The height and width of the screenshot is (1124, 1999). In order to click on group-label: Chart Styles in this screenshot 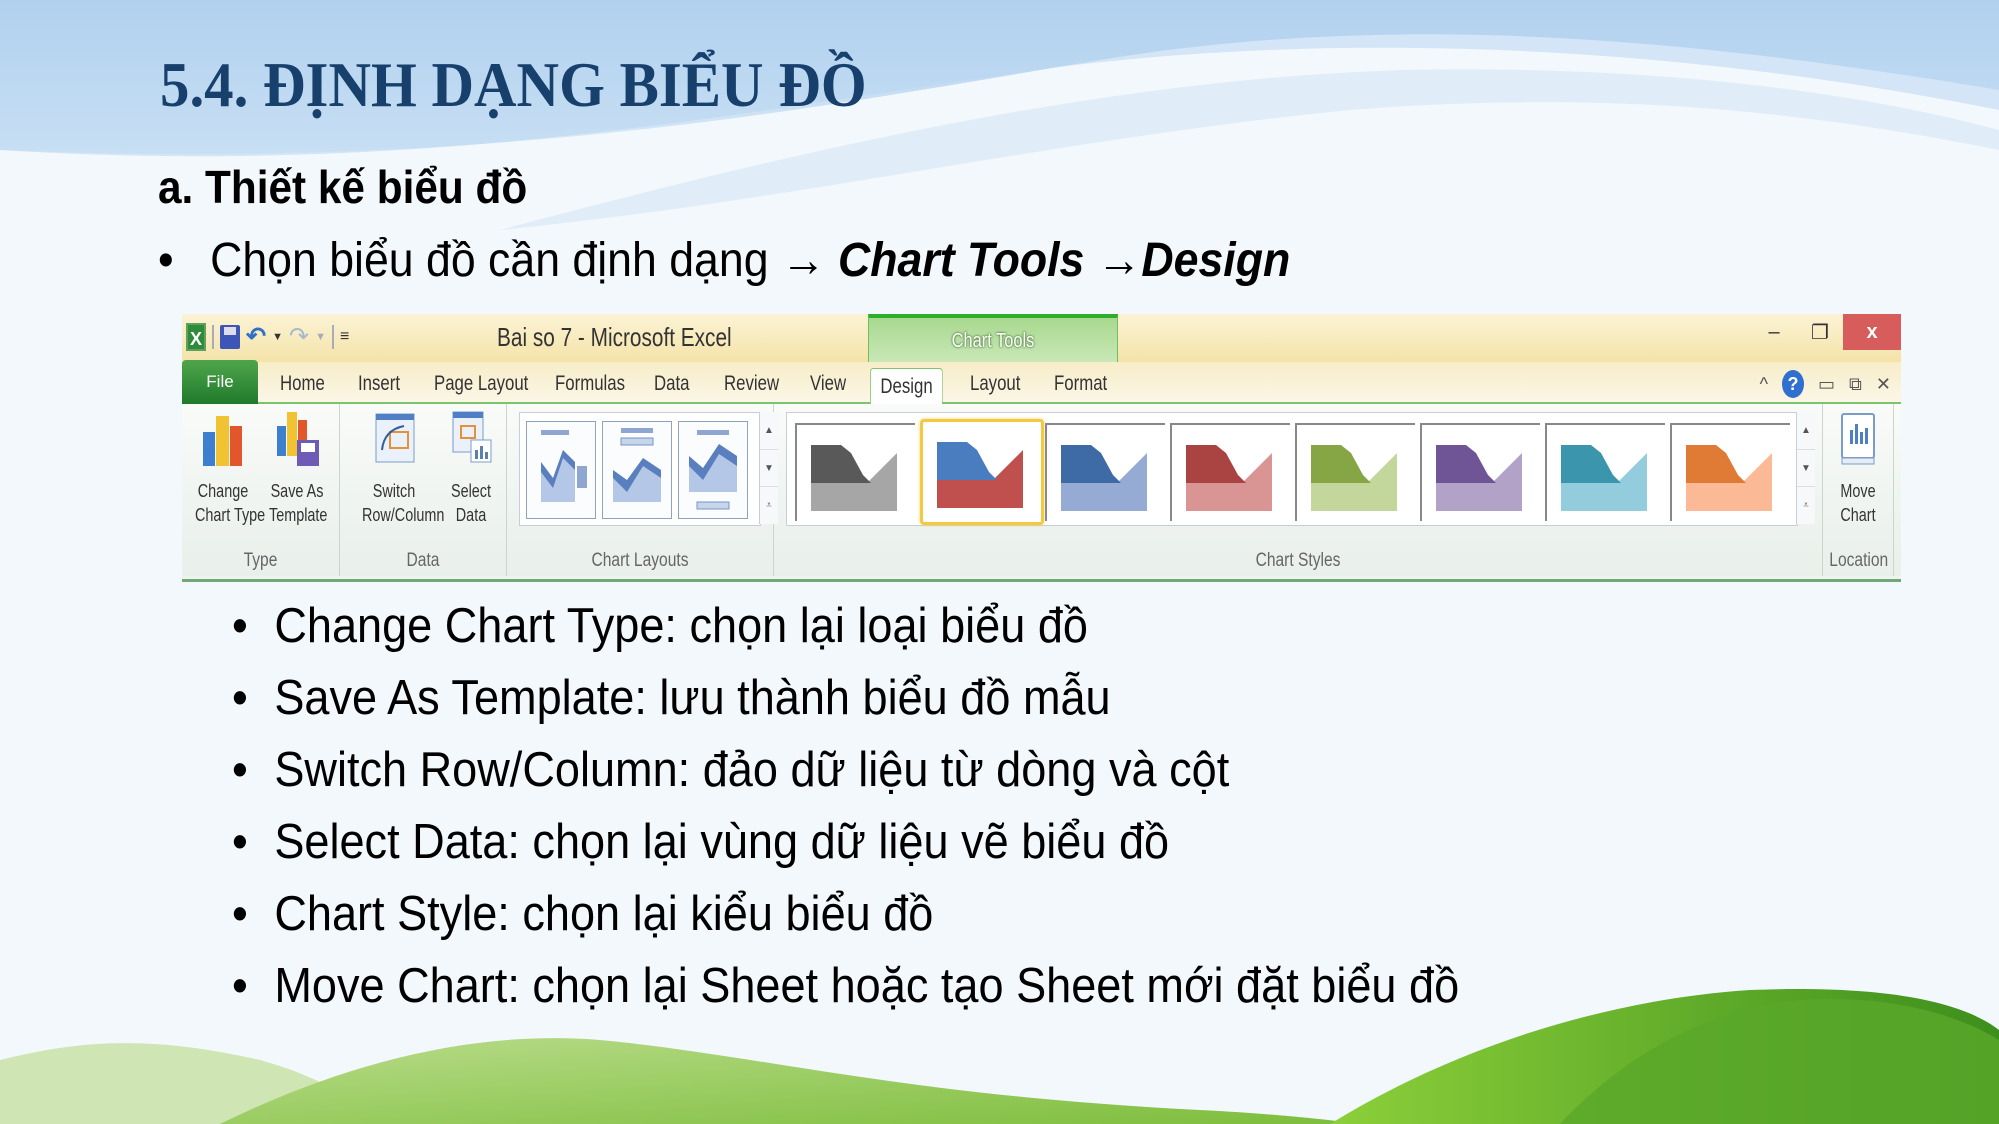, I will do `click(1298, 560)`.